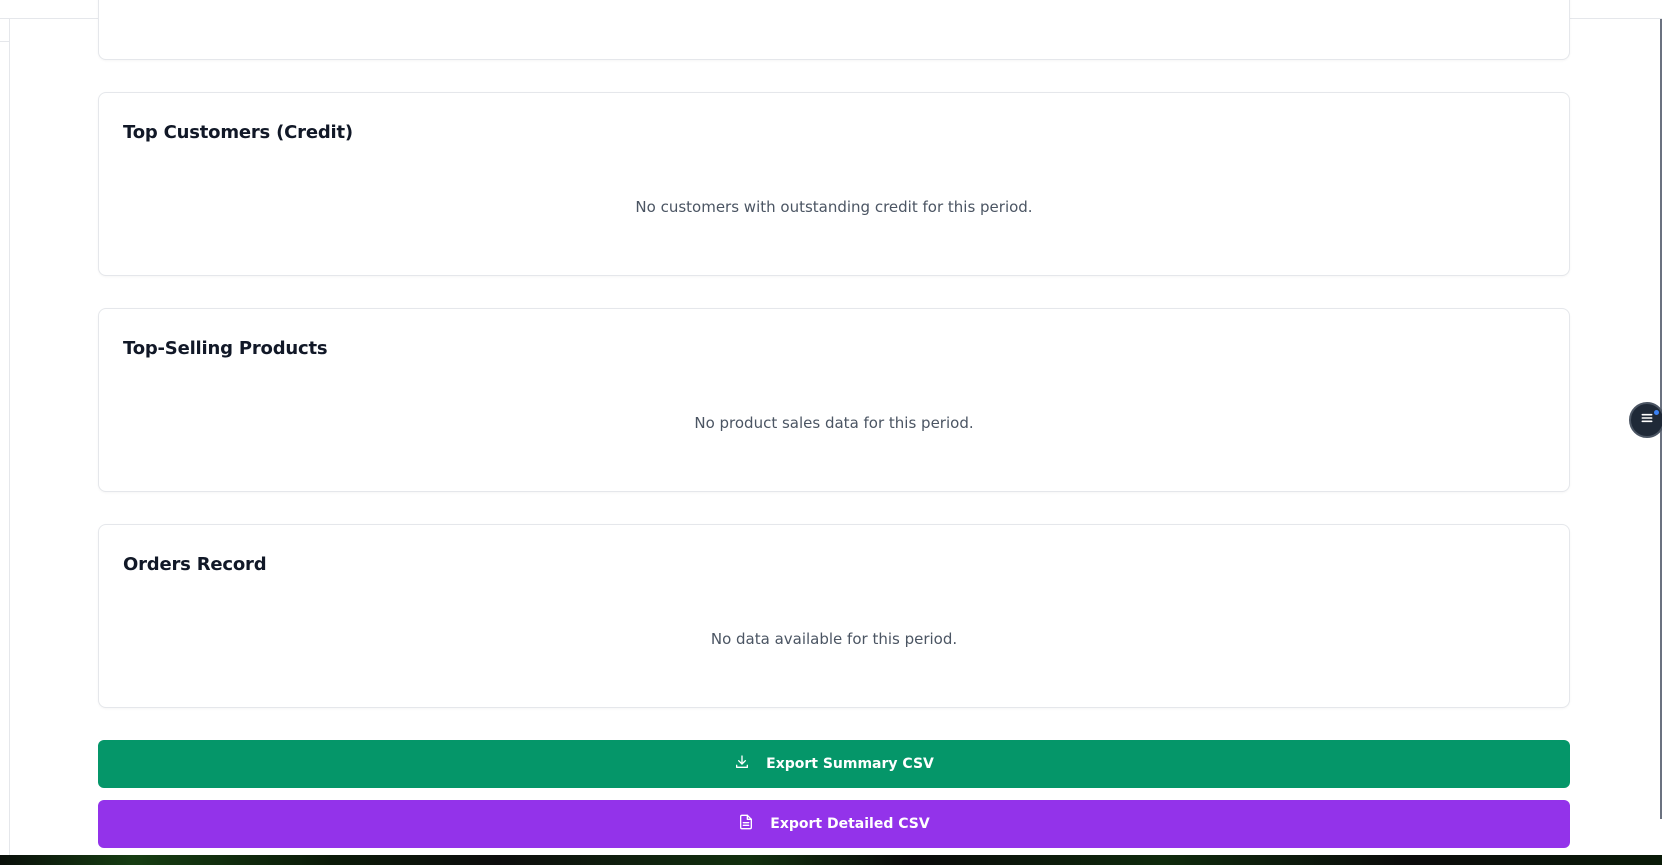 Image resolution: width=1662 pixels, height=865 pixels. I want to click on export-summary-button: Export Summary CSV, so click(834, 764).